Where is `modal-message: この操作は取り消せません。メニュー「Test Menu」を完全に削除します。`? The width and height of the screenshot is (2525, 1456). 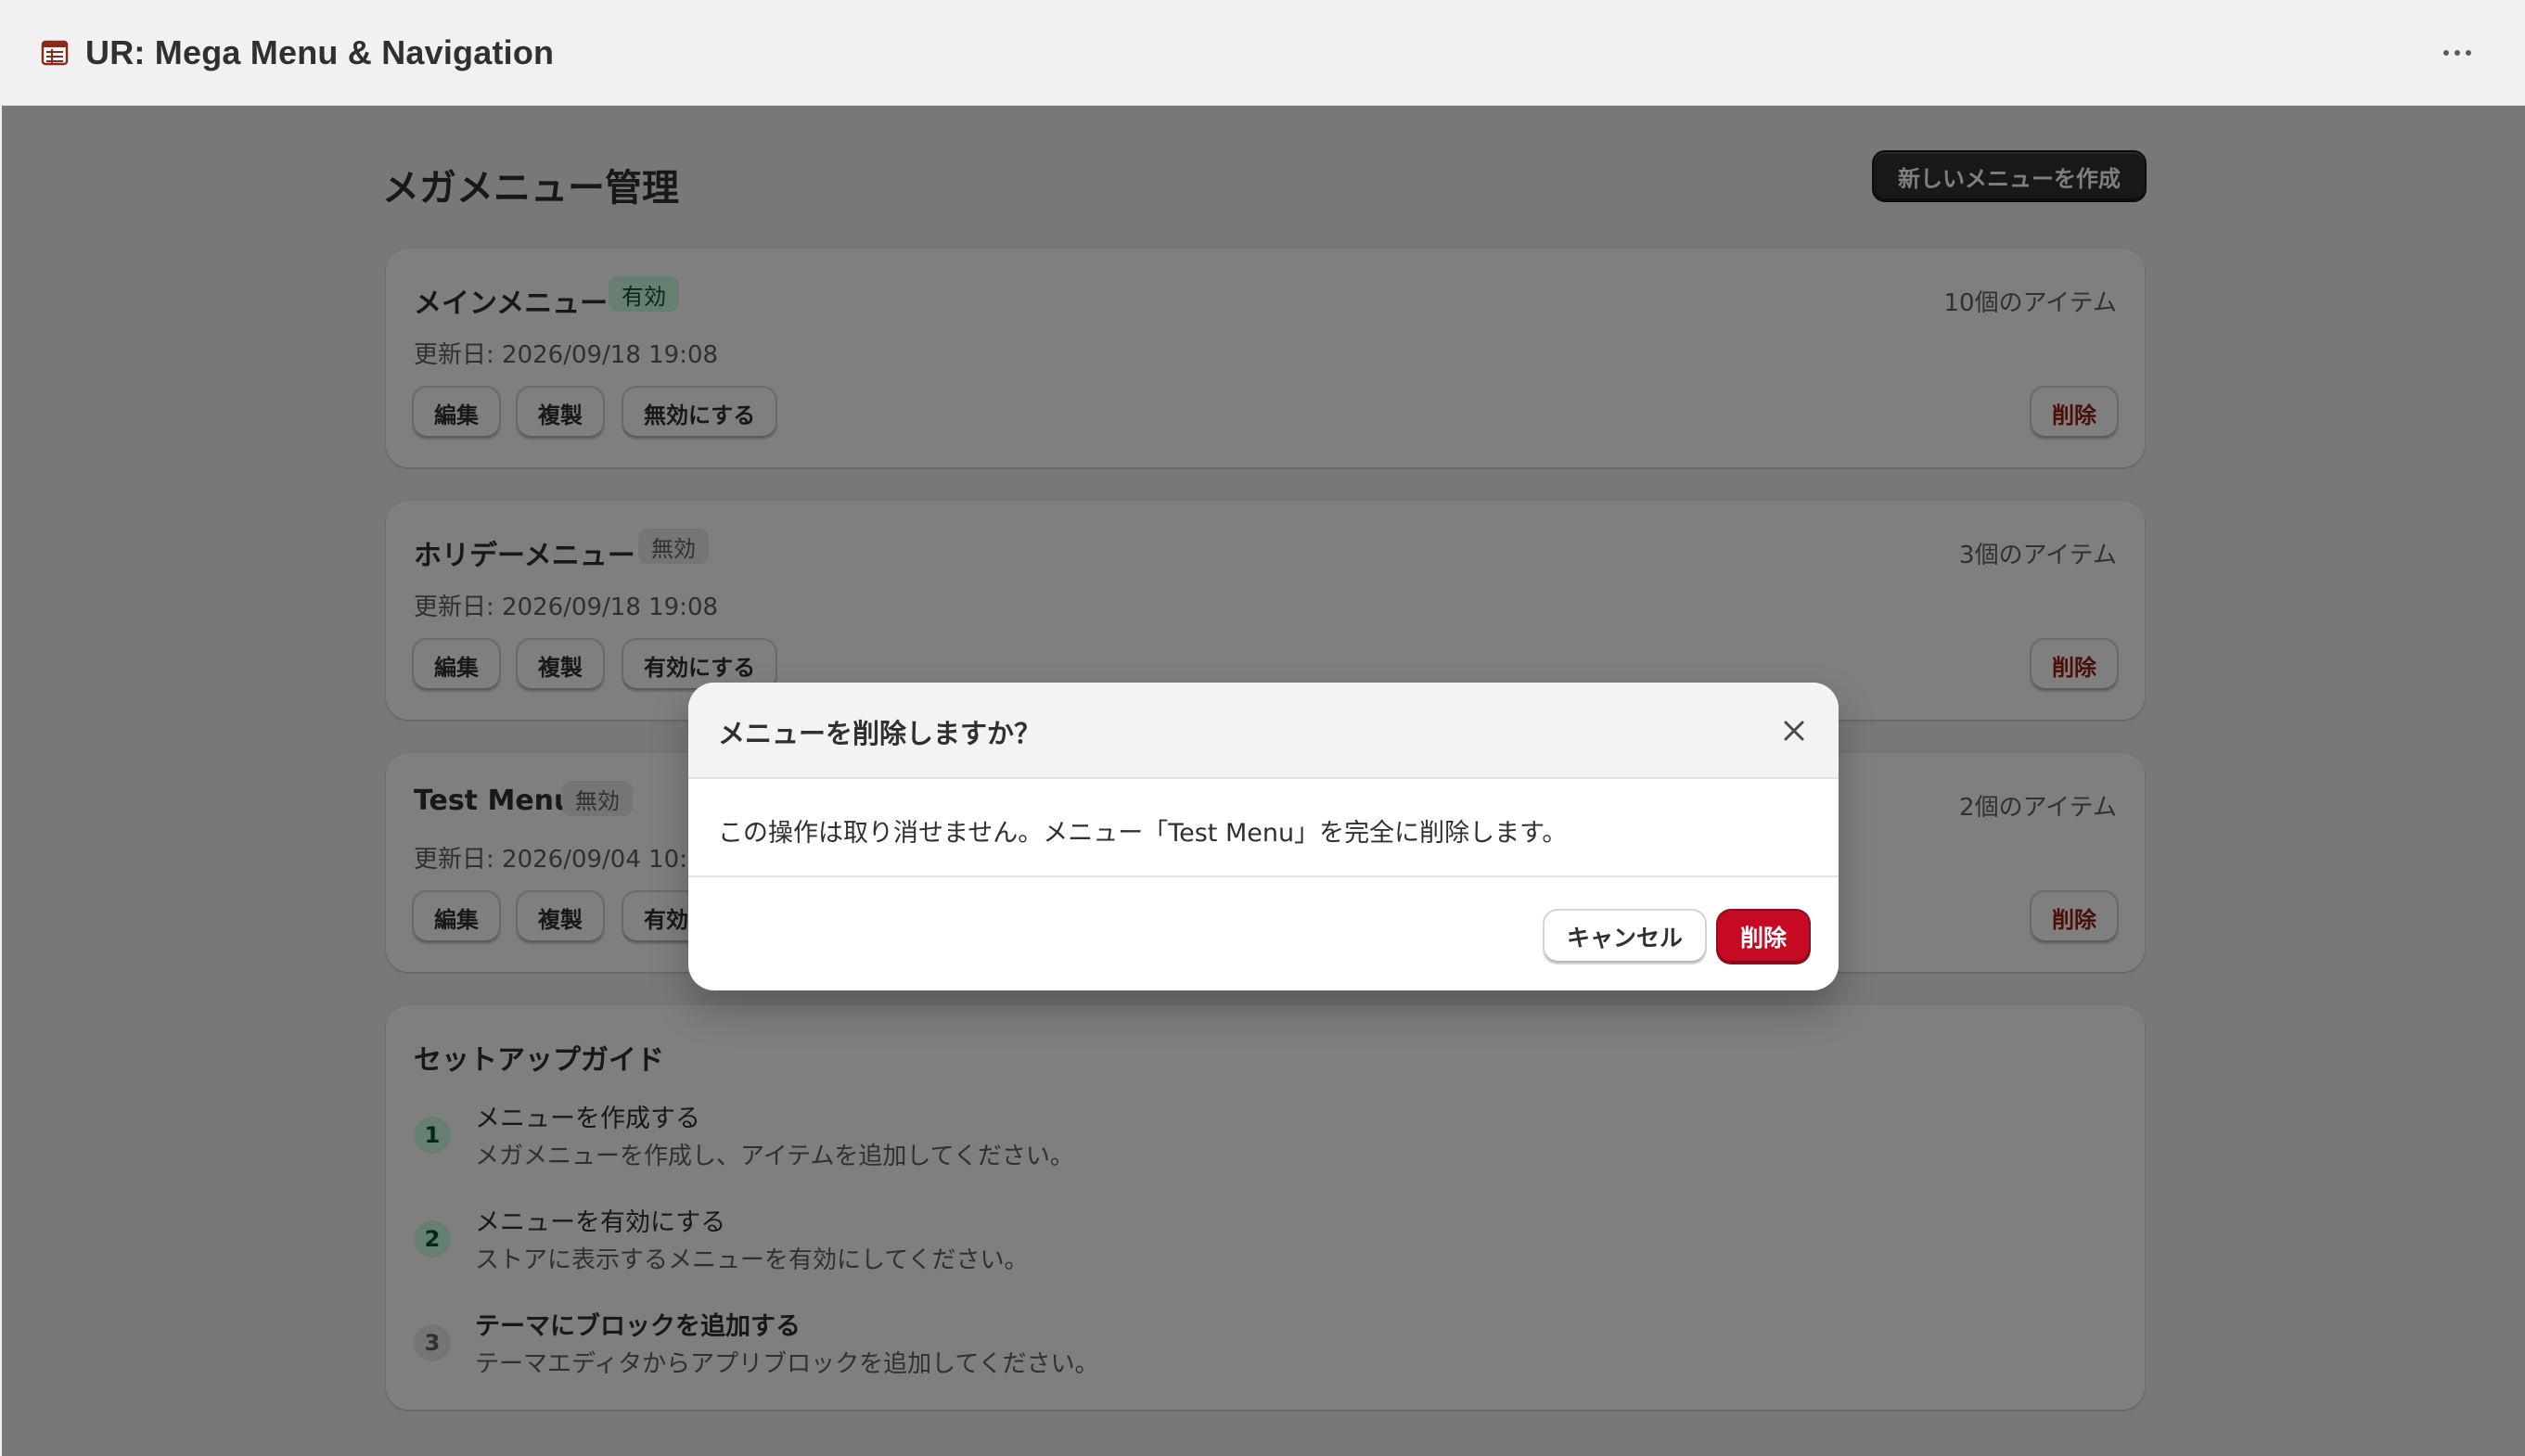
modal-message: この操作は取り消せません。メニュー「Test Menu」を完全に削除します。 is located at coordinates (1143, 833).